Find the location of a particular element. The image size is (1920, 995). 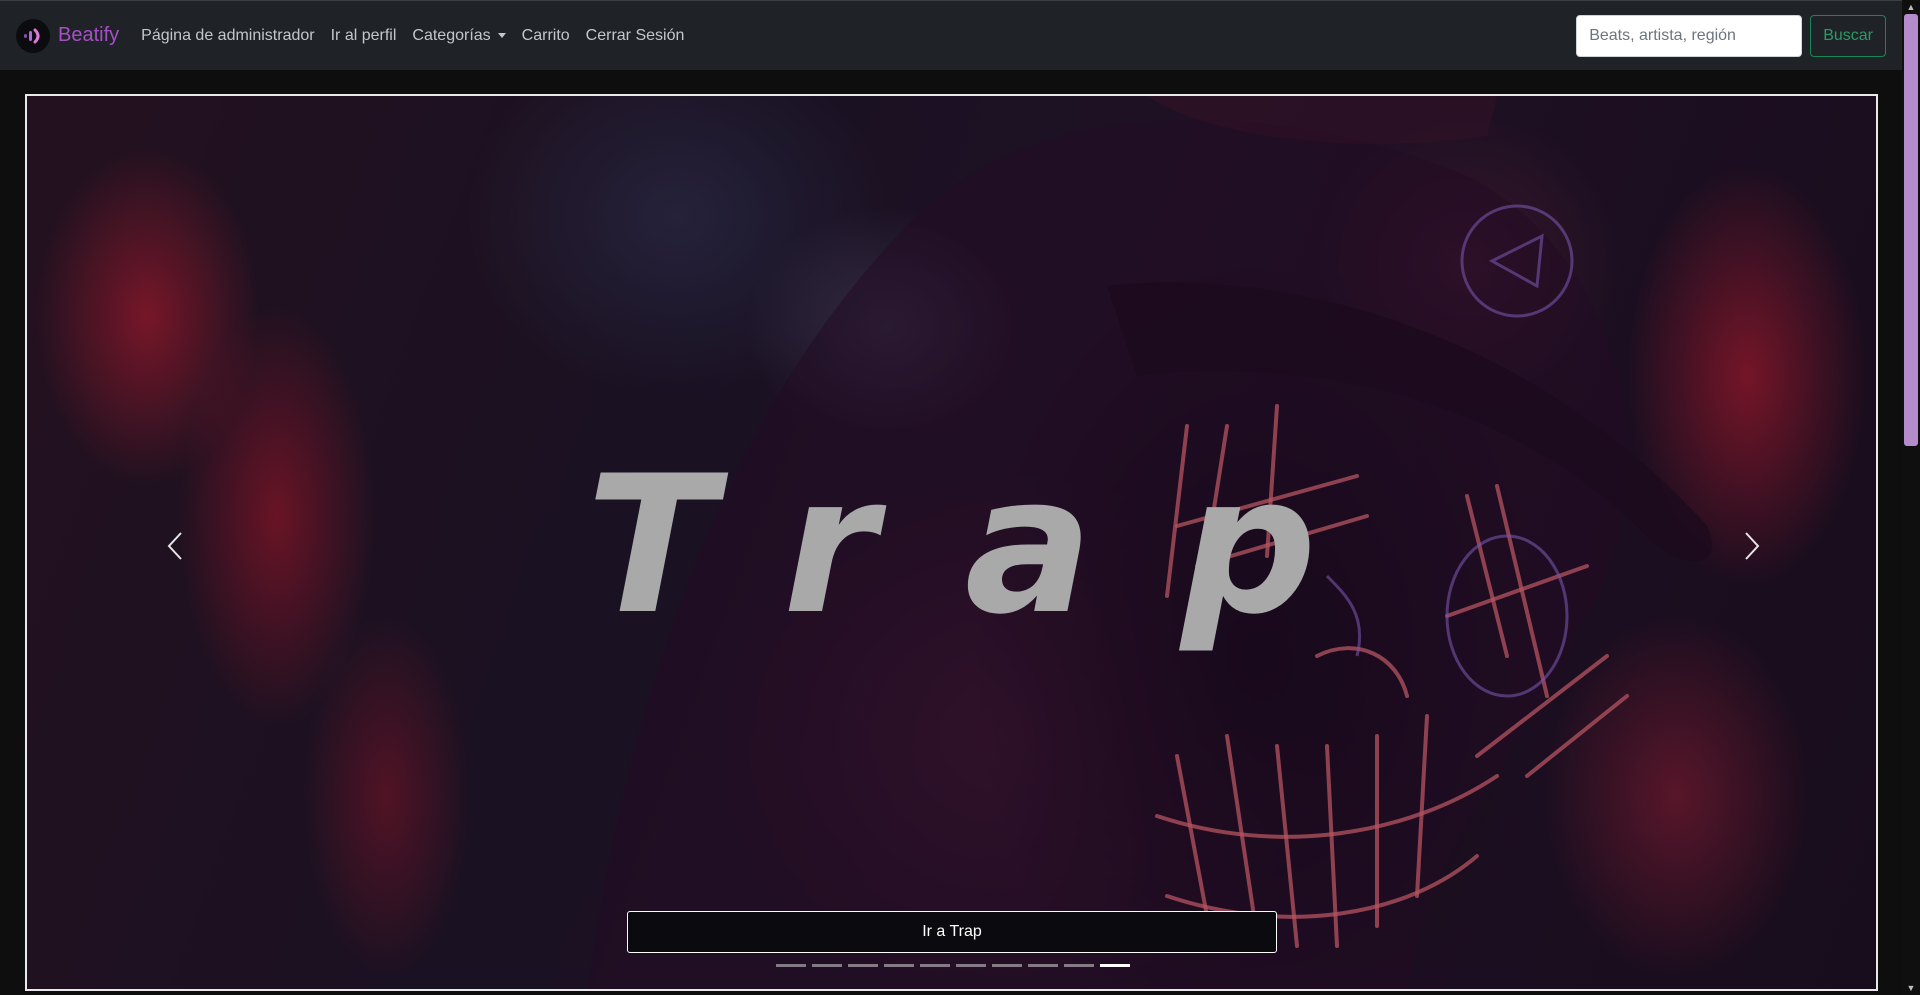

carousel-next-button is located at coordinates (1752, 546).